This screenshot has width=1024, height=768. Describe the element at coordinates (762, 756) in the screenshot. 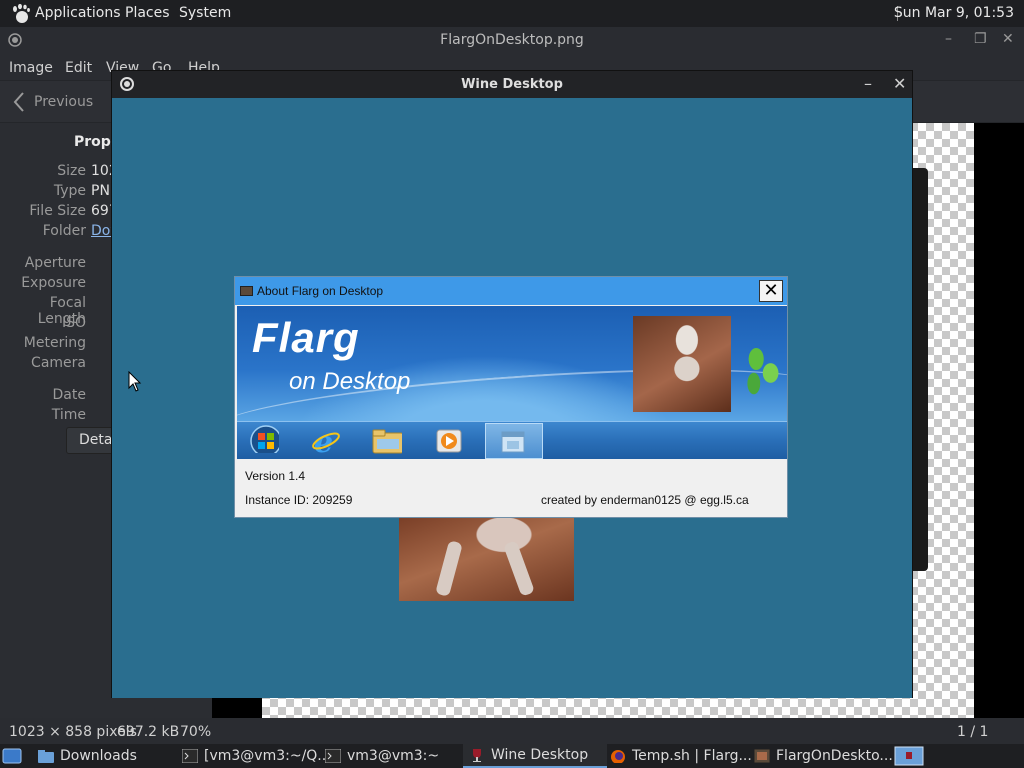

I see `image-viewer-icon` at that location.